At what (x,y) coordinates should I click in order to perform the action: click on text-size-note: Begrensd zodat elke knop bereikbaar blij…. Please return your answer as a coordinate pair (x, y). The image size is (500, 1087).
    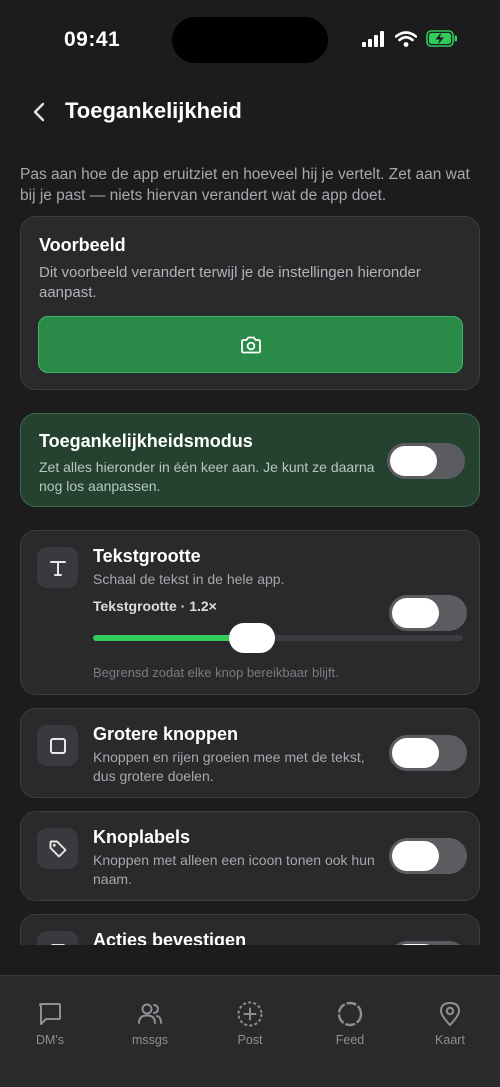
    Looking at the image, I should click on (216, 672).